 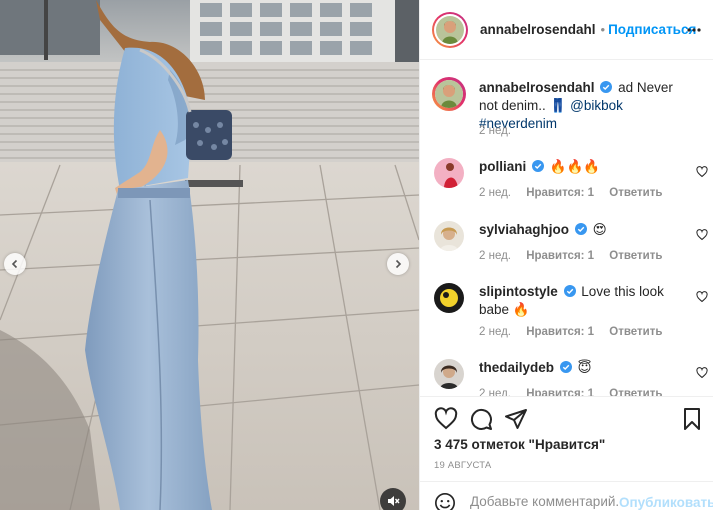 I want to click on comment-text: sylviahaghjoo 😍, so click(x=583, y=230).